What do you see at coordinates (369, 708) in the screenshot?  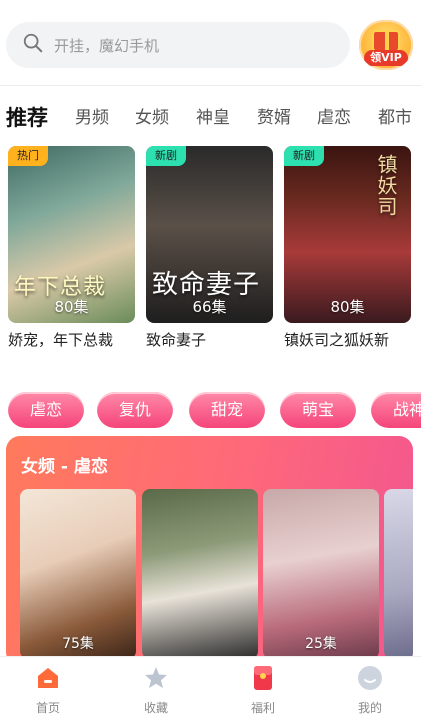 I see `nav-label: 我的` at bounding box center [369, 708].